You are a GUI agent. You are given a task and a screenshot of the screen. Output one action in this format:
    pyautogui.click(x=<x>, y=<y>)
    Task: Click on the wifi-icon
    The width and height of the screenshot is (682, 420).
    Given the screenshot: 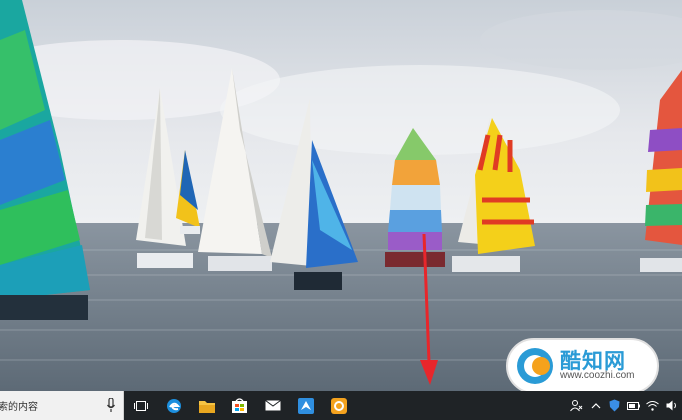 What is the action you would take?
    pyautogui.click(x=652, y=406)
    